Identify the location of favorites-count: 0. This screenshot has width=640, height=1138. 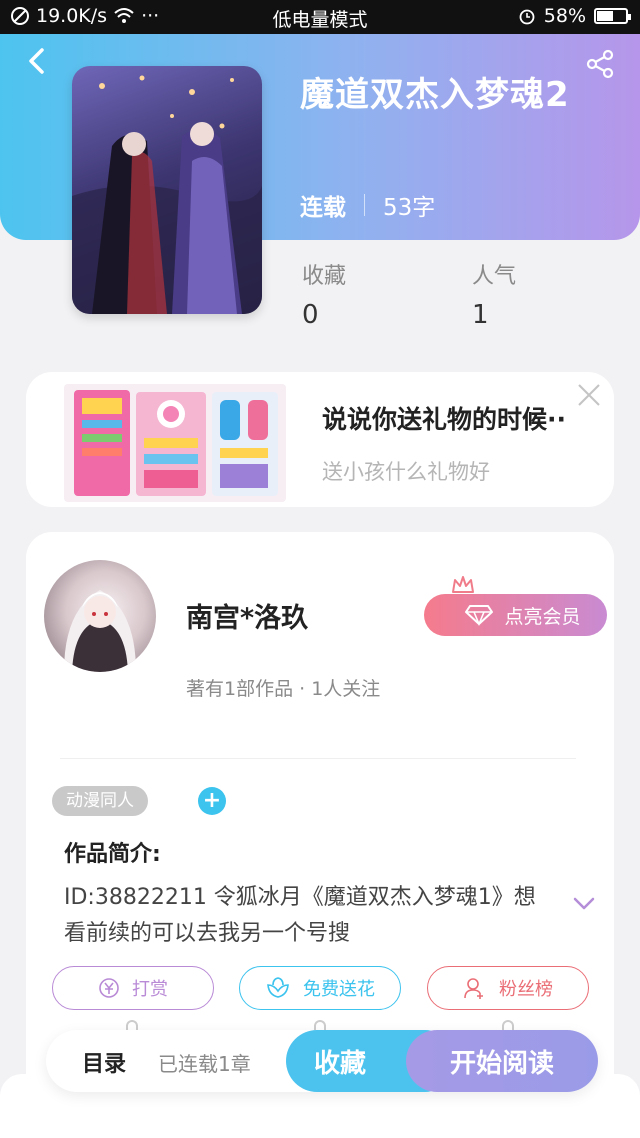
(310, 315).